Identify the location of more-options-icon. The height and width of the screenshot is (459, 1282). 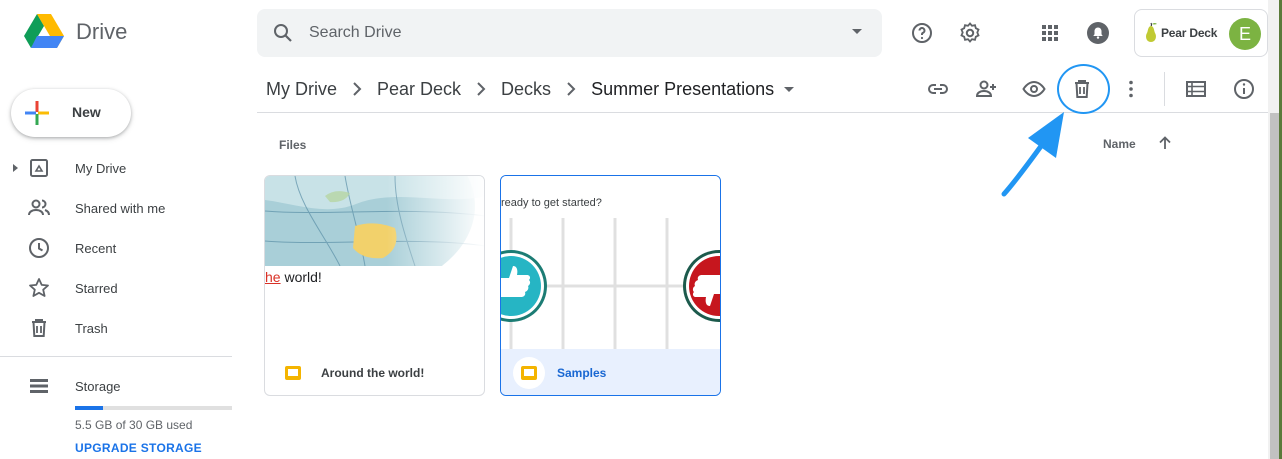
(1131, 89).